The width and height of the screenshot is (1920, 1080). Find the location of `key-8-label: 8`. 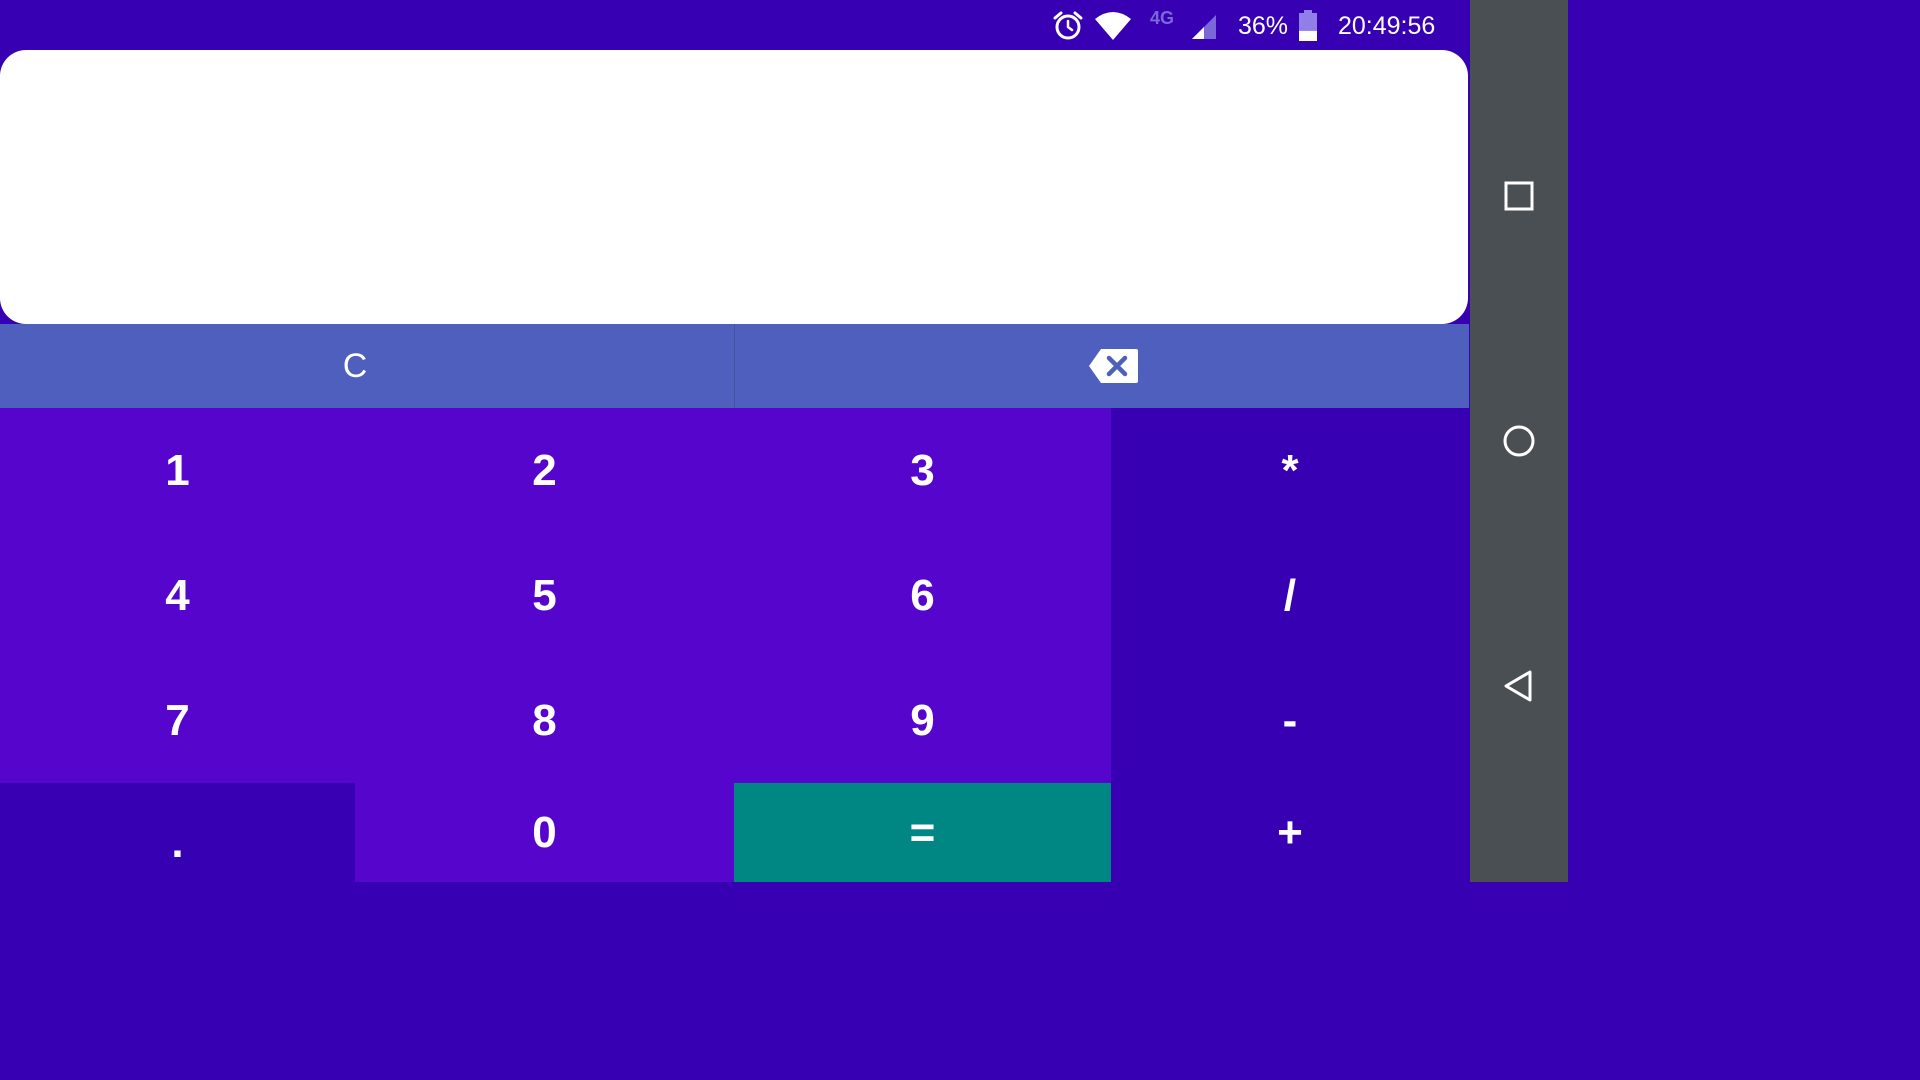

key-8-label: 8 is located at coordinates (544, 720).